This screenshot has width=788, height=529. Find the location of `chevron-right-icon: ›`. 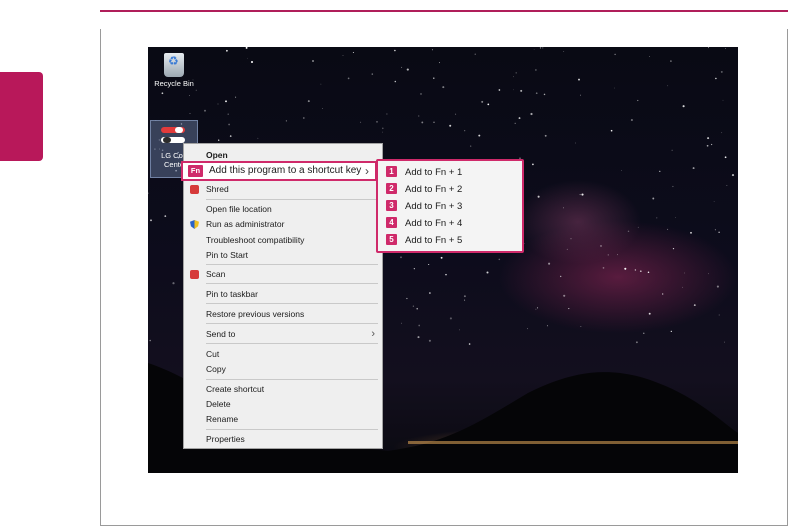

chevron-right-icon: › is located at coordinates (367, 171).